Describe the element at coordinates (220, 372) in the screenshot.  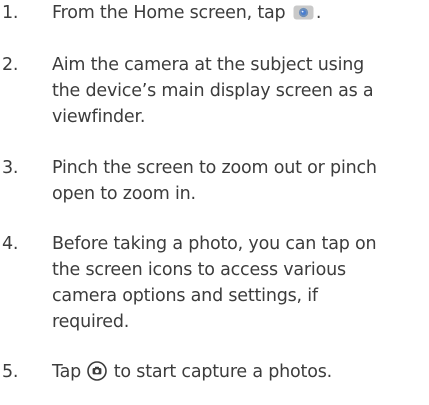
I see `step-text-after: to start capture a photos.` at that location.